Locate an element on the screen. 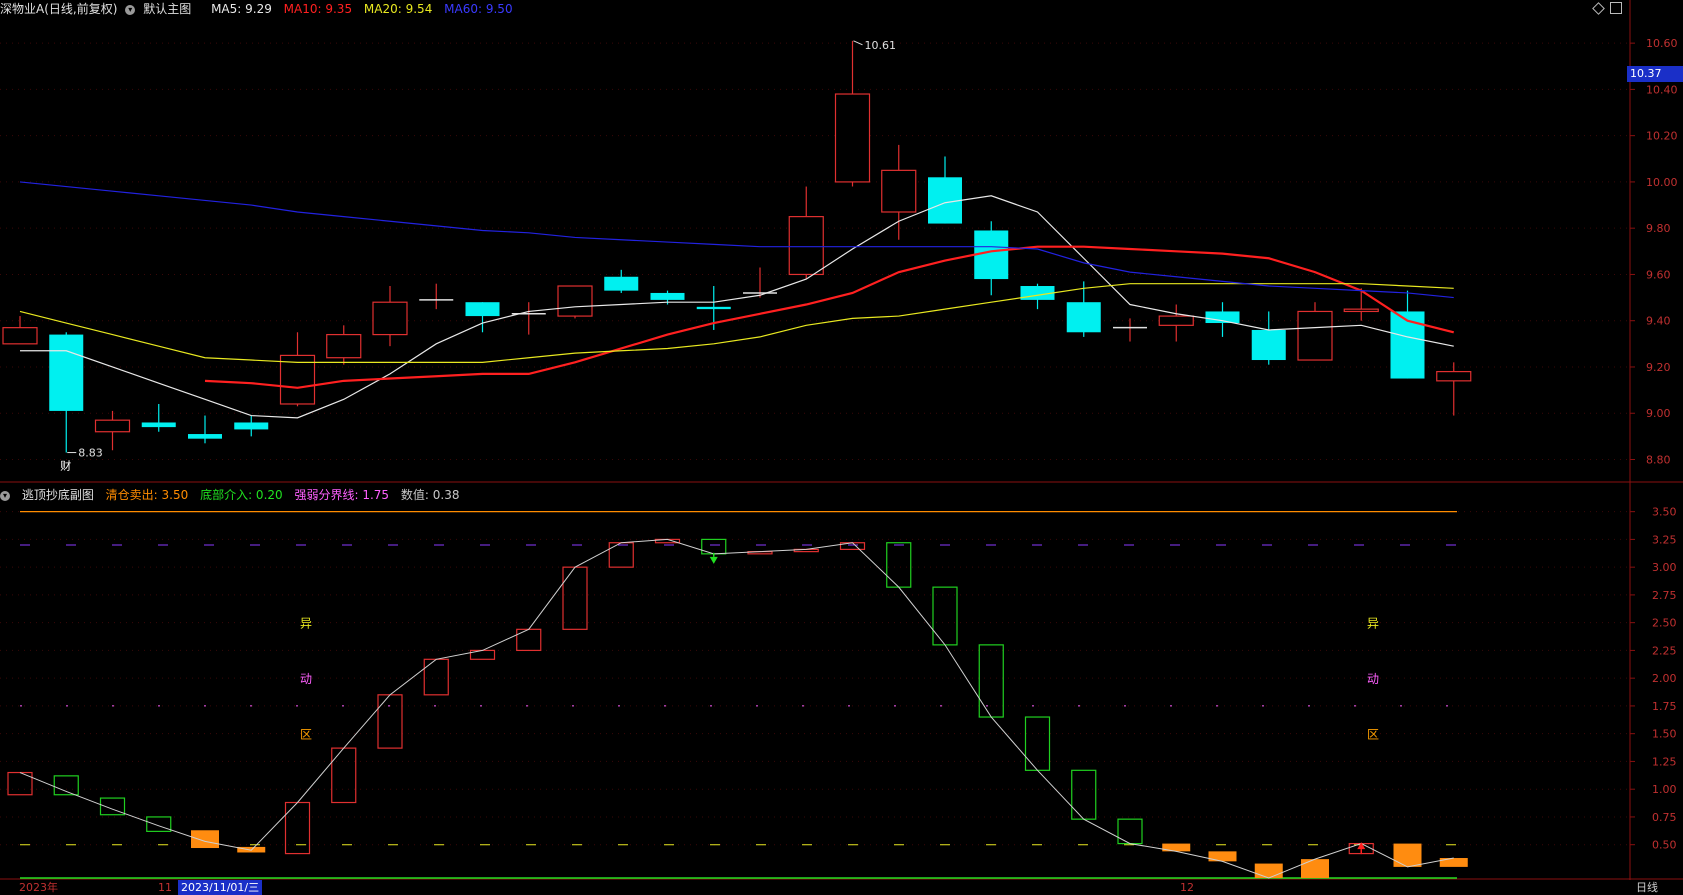 The width and height of the screenshot is (1683, 895). price-tick-label: 10.20 is located at coordinates (1662, 136).